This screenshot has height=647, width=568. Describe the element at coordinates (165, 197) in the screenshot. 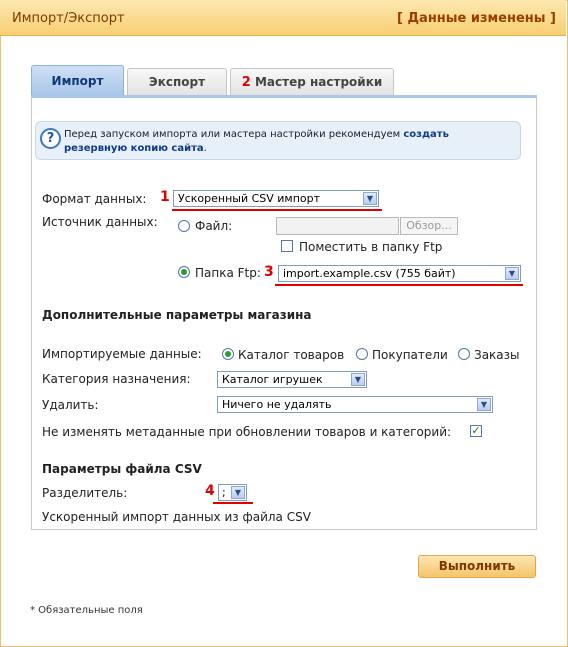

I see `marker-1: 1` at that location.